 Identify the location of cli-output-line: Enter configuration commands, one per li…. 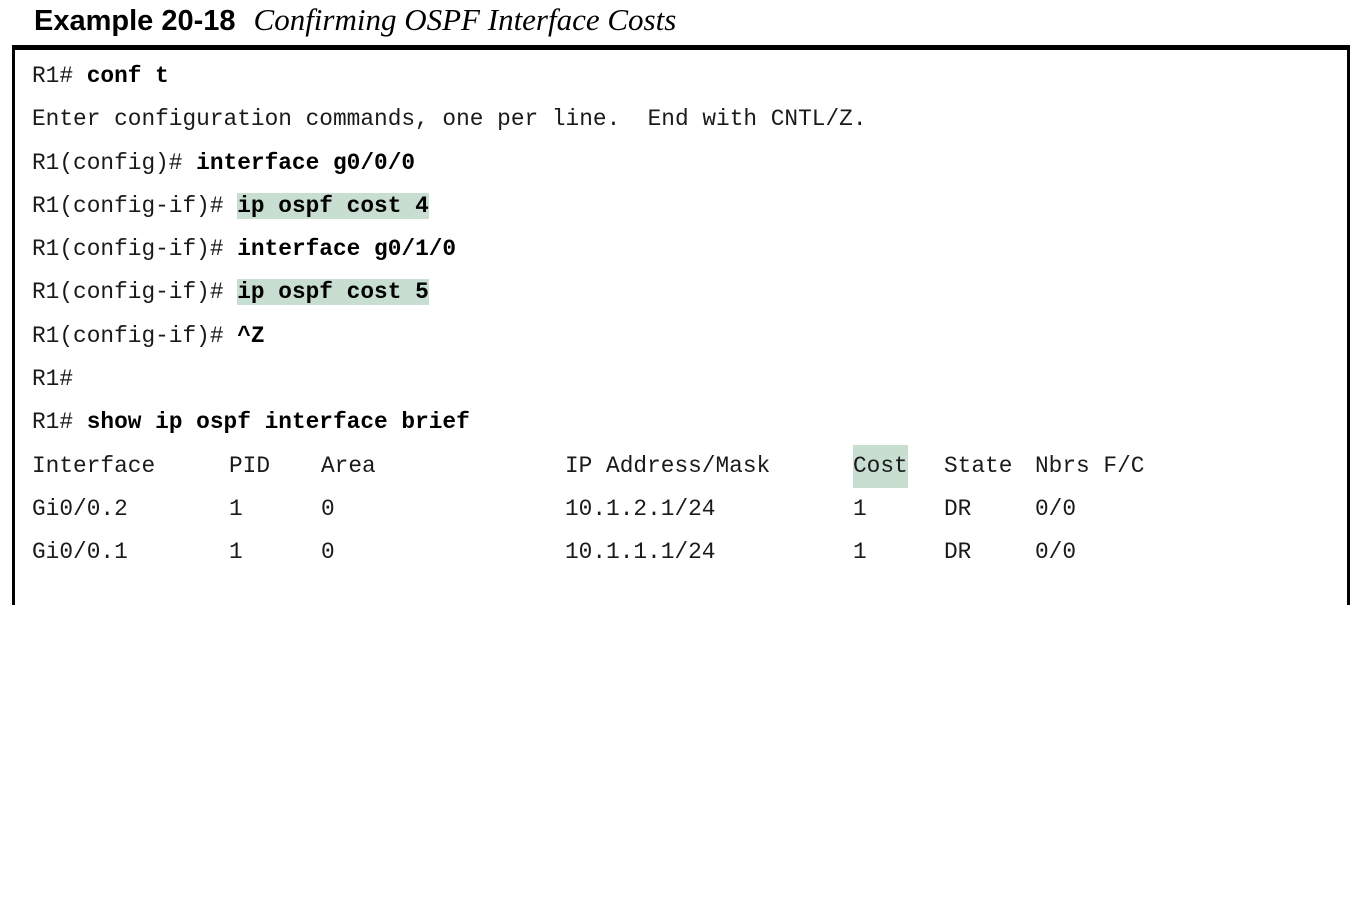
(449, 119).